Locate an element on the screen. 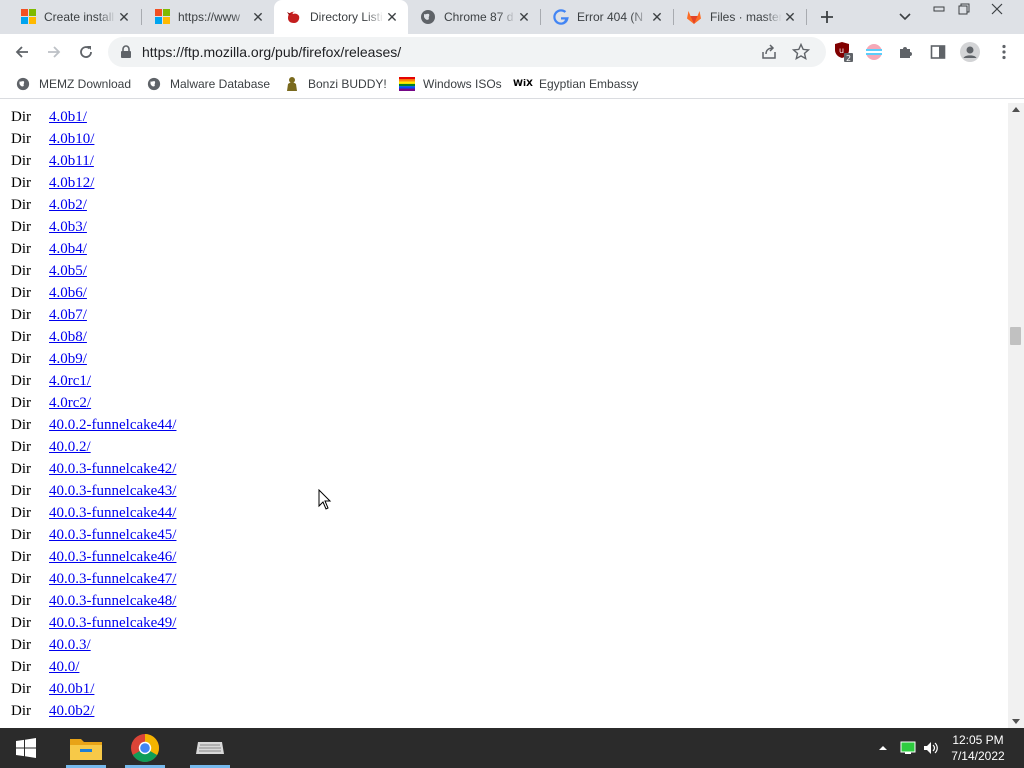  taskbar-file-explorer is located at coordinates (86, 748).